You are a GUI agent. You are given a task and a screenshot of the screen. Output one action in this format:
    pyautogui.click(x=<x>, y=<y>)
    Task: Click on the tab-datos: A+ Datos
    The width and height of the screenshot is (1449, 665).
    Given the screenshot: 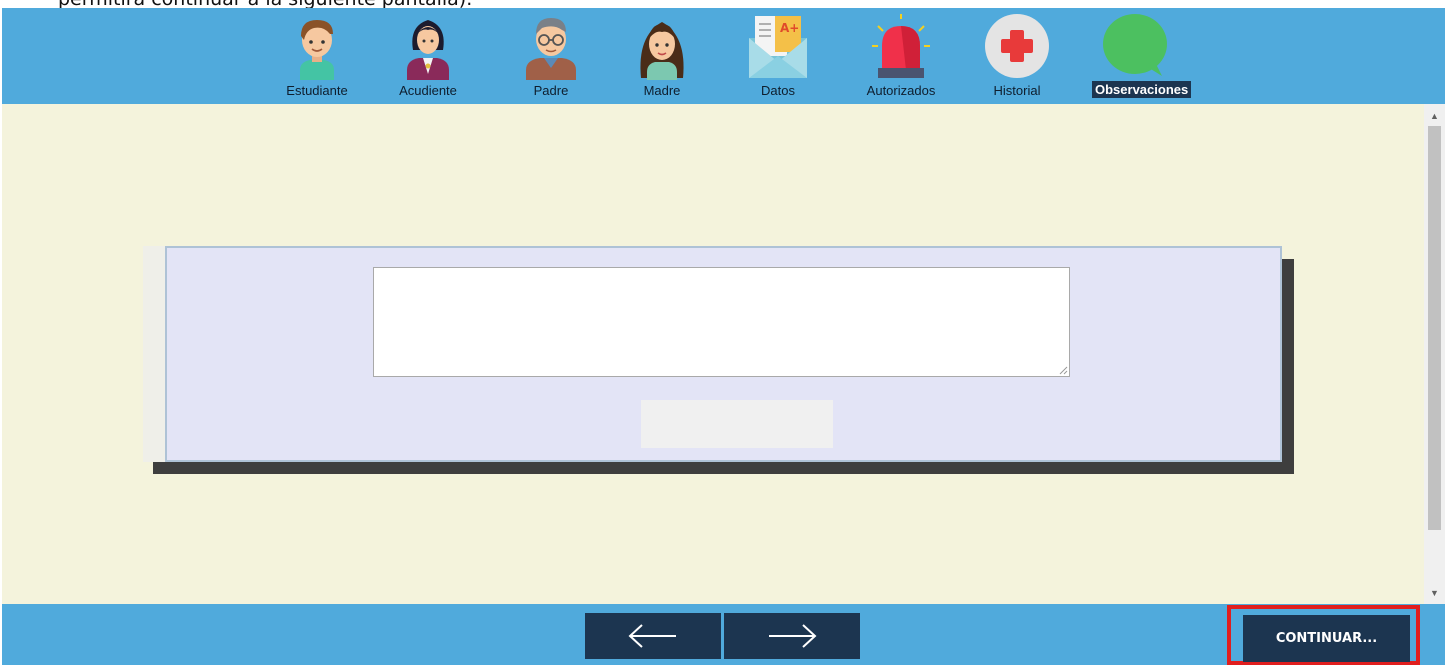 What is the action you would take?
    pyautogui.click(x=778, y=56)
    